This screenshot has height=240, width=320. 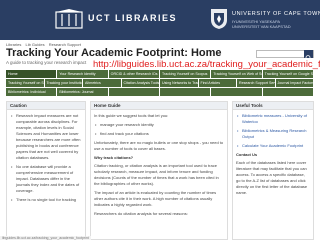 What do you see at coordinates (217, 83) in the screenshot?
I see `tab-find-articles: Find Articles` at bounding box center [217, 83].